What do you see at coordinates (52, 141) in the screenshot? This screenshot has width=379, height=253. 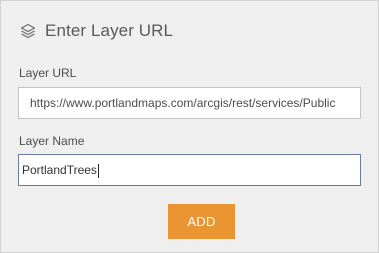 I see `layer-name-label: Layer Name` at bounding box center [52, 141].